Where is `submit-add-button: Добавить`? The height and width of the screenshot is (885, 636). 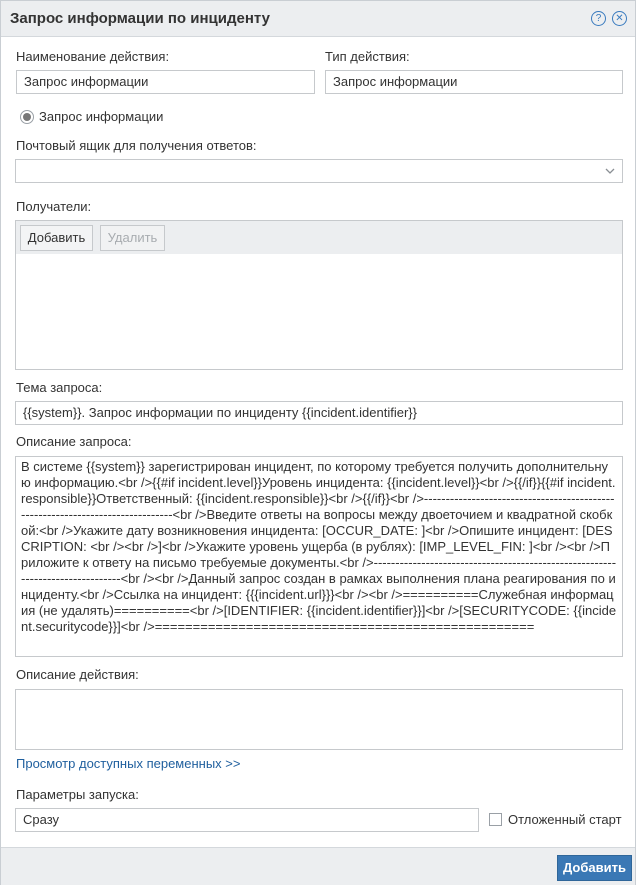 submit-add-button: Добавить is located at coordinates (594, 868).